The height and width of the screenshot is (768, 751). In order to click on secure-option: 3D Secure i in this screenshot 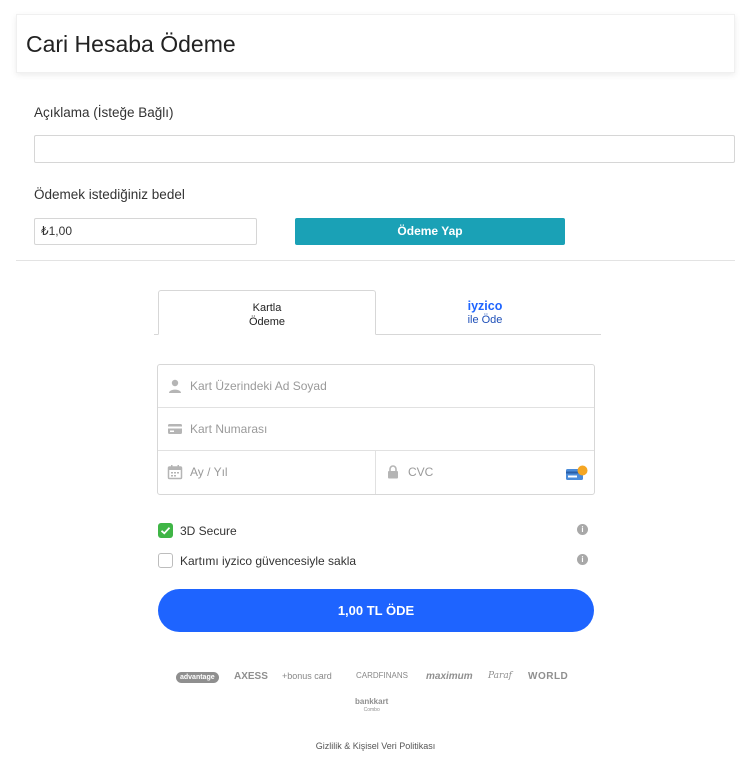, I will do `click(373, 531)`.